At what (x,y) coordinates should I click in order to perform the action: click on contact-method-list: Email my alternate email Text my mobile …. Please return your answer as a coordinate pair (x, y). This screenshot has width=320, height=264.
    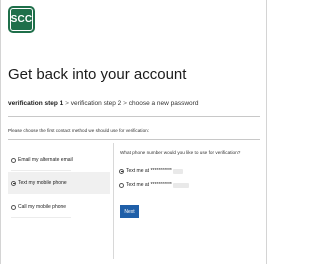
    Looking at the image, I should click on (59, 201).